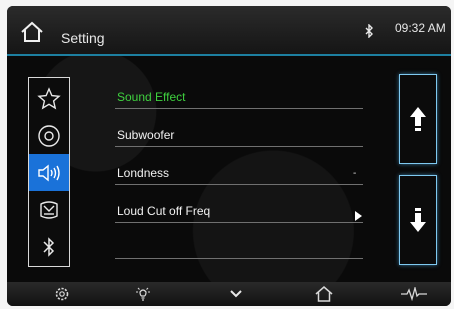 The height and width of the screenshot is (309, 454). What do you see at coordinates (229, 55) in the screenshot?
I see `header-divider` at bounding box center [229, 55].